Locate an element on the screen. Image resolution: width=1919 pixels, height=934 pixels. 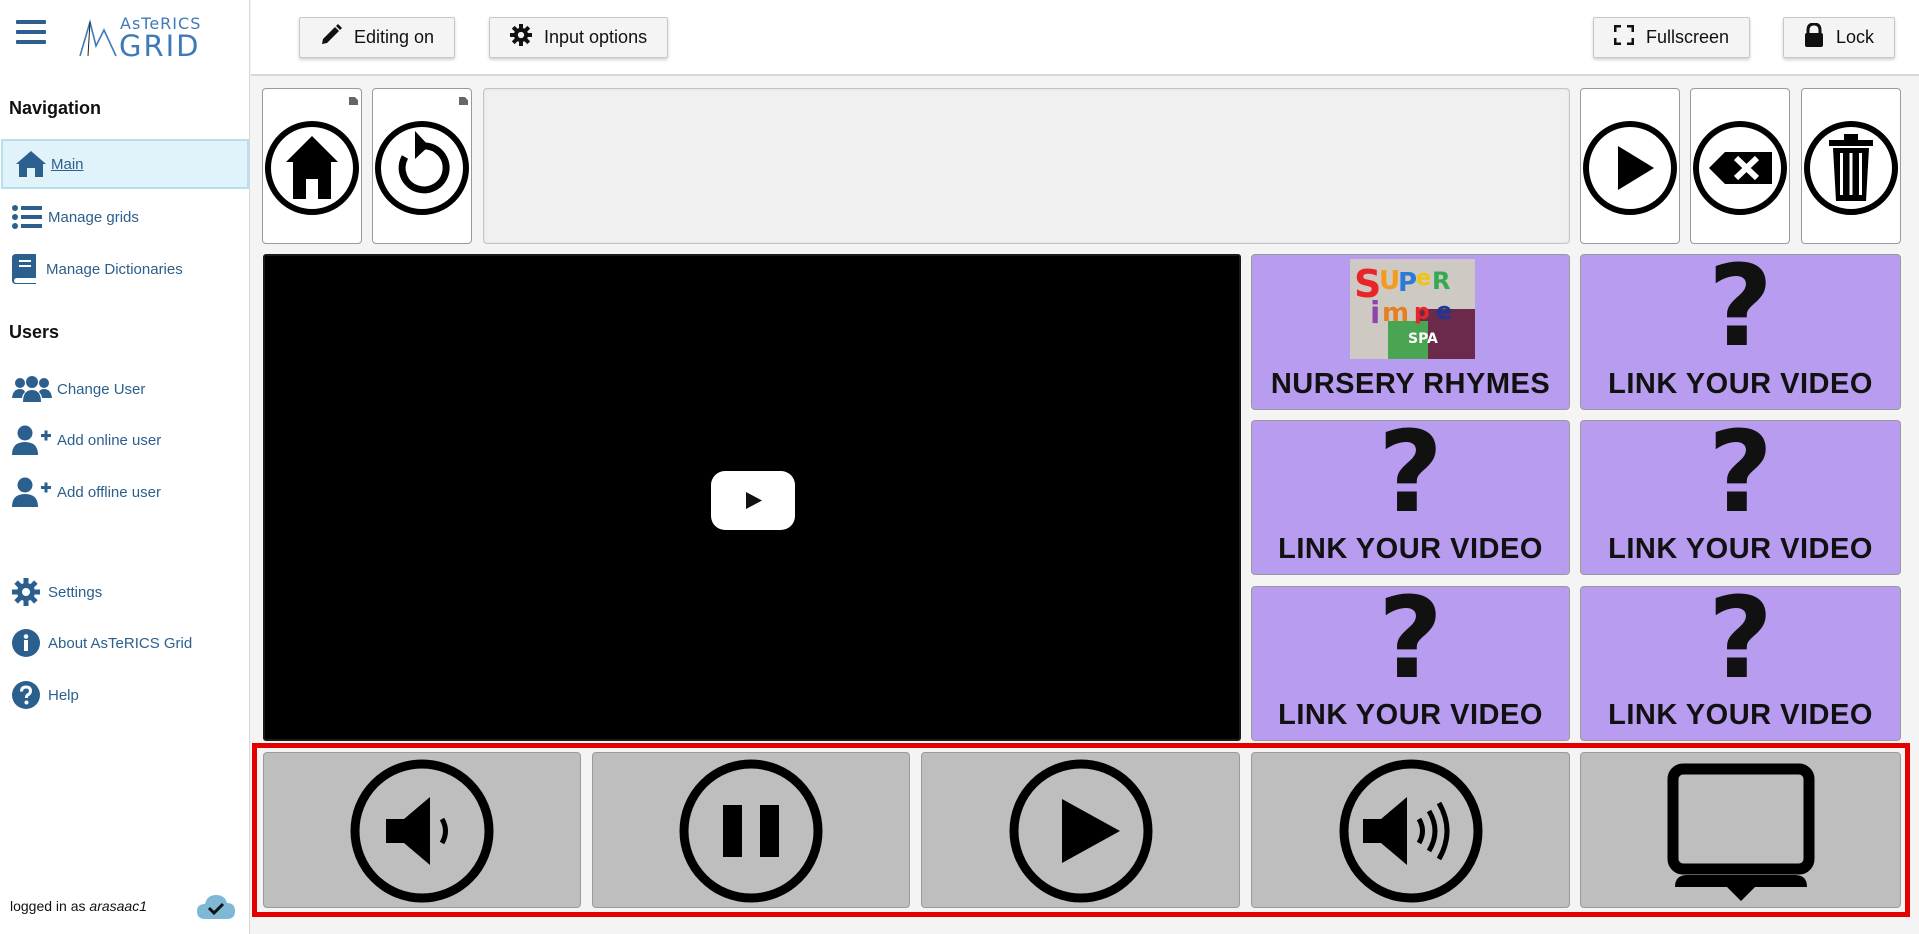
monitor-icon is located at coordinates (1740, 832).